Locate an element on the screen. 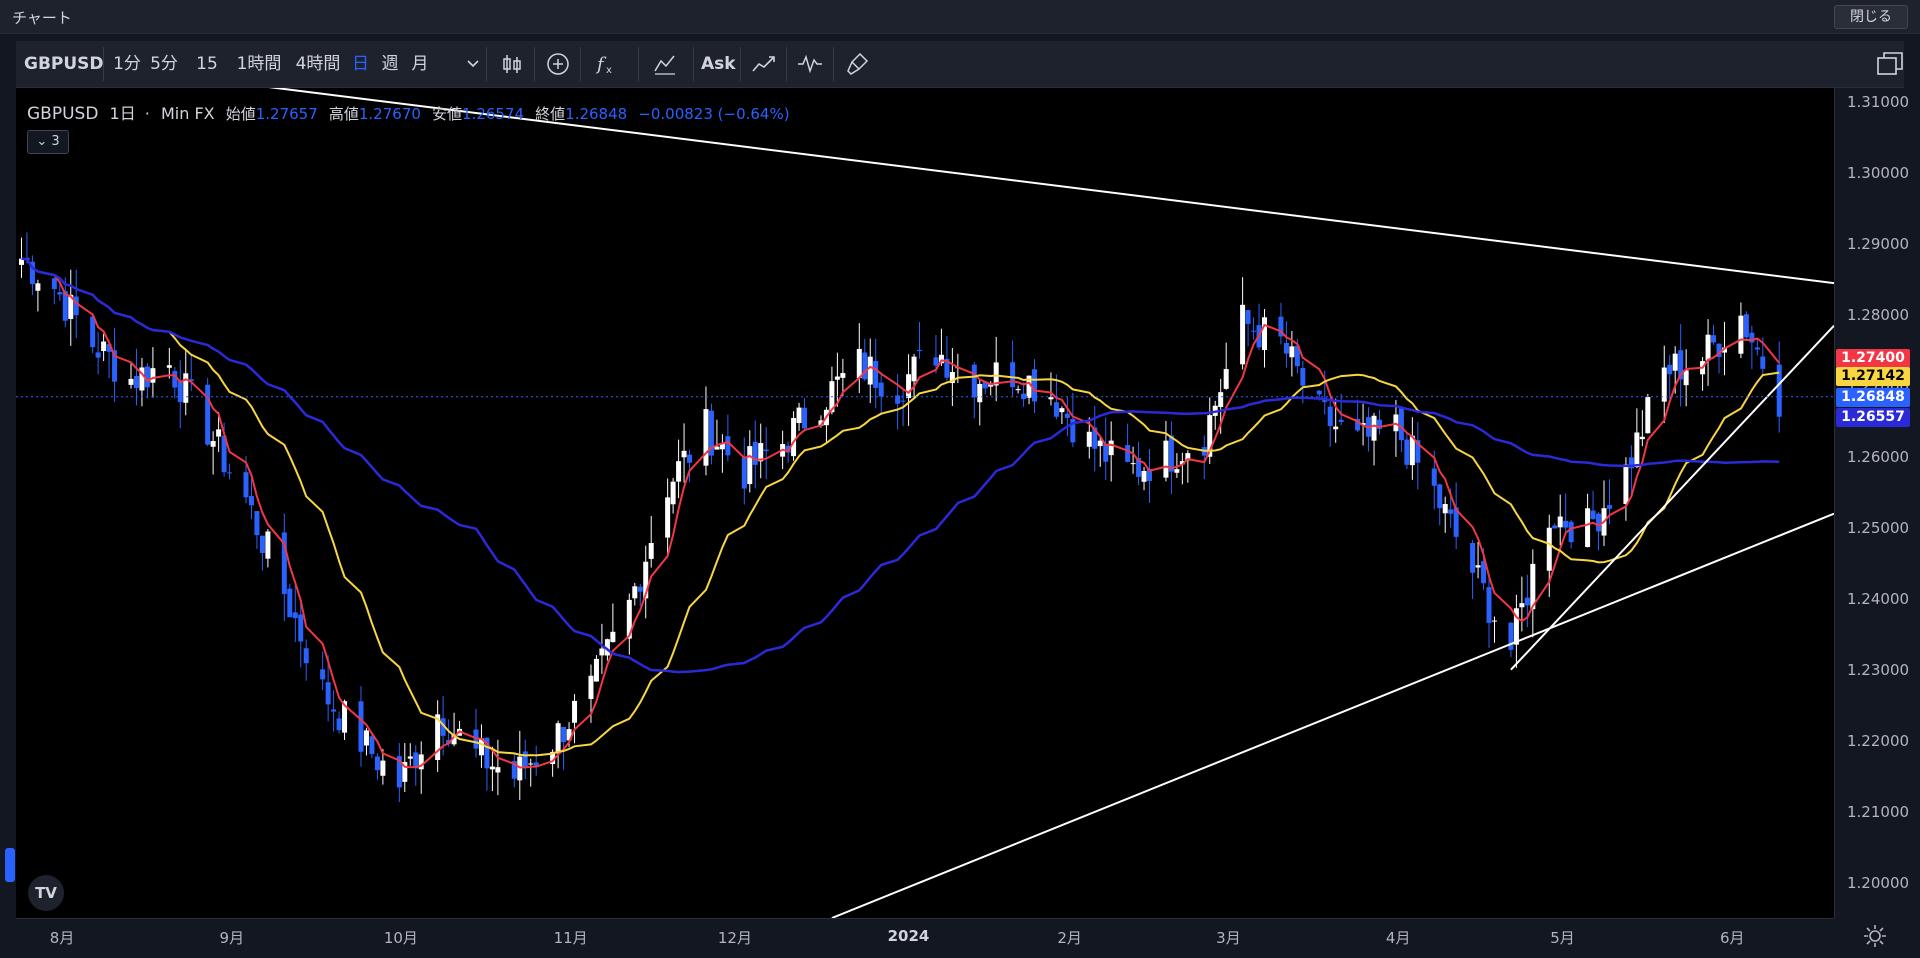 This screenshot has width=1920, height=958. ask-button: Ask is located at coordinates (718, 64).